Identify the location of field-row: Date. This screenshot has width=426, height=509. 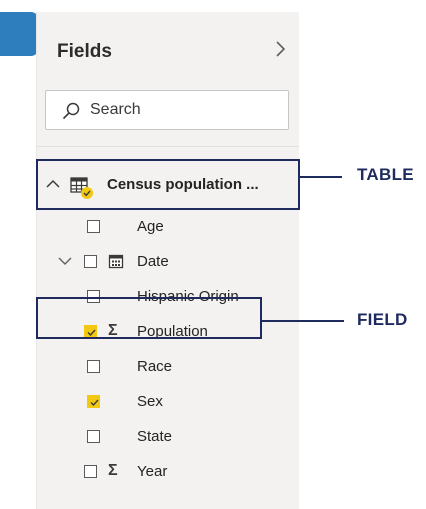
(168, 262).